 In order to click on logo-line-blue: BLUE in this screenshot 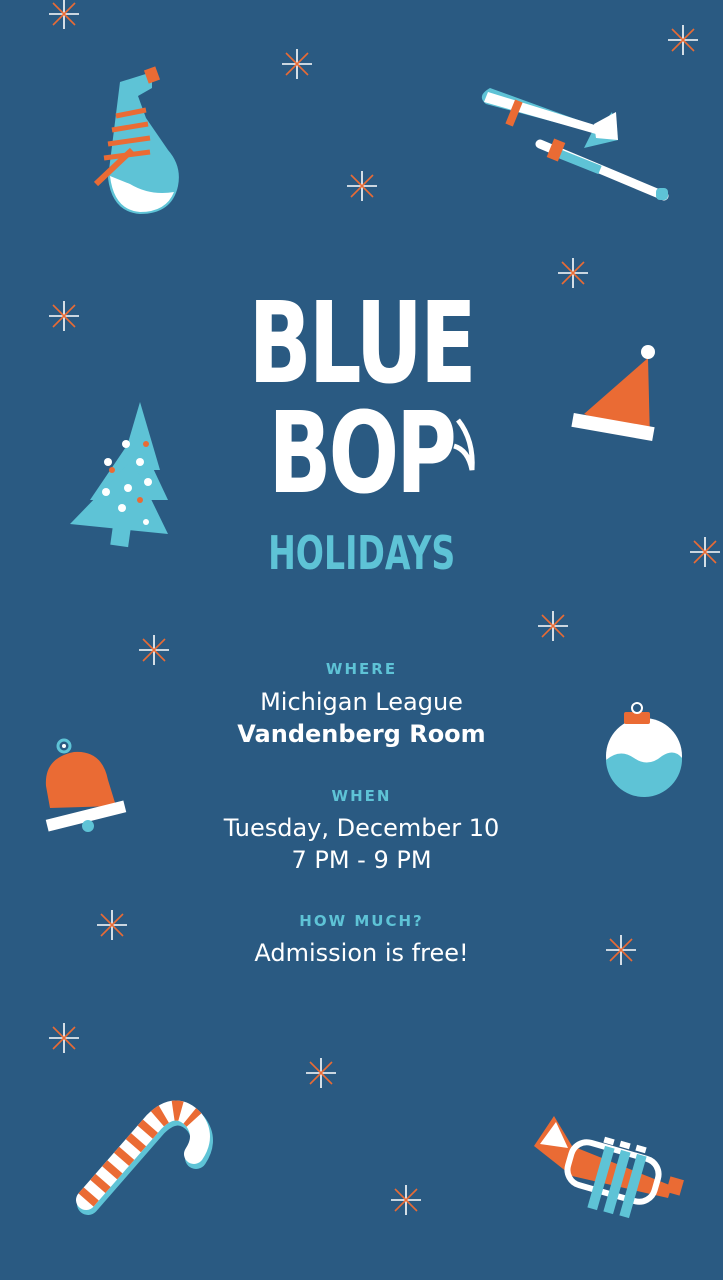, I will do `click(362, 344)`.